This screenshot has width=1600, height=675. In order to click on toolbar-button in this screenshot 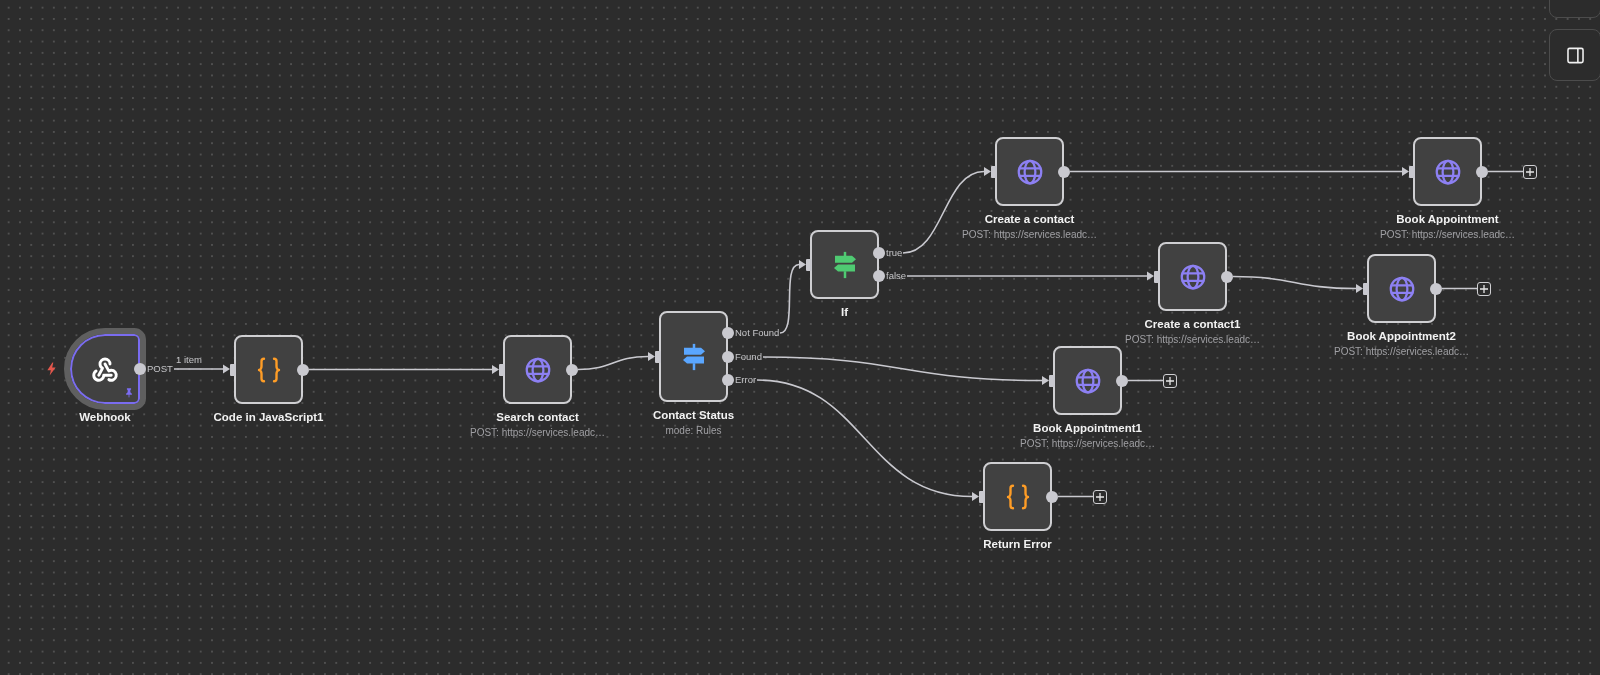, I will do `click(1574, 55)`.